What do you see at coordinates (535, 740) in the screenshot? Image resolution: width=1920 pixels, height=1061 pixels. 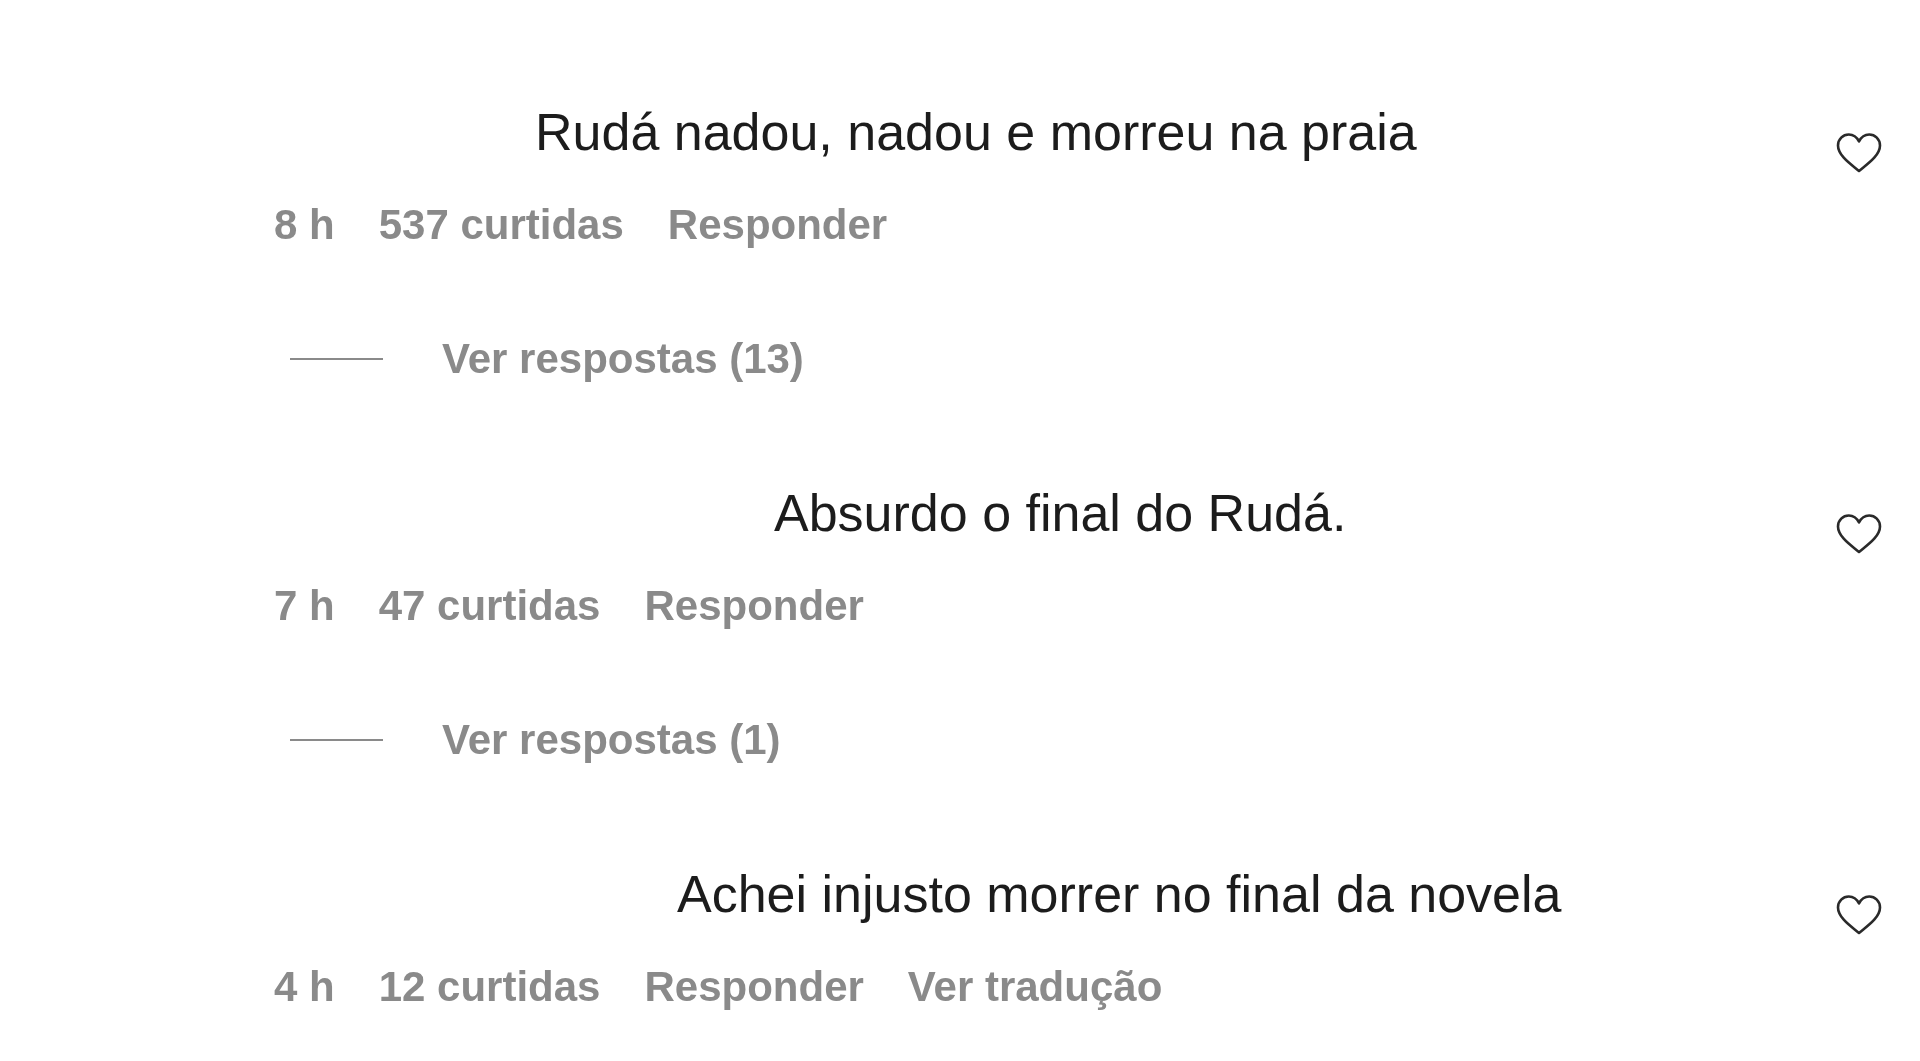 I see `view-replies-button: Ver respostas (1)` at bounding box center [535, 740].